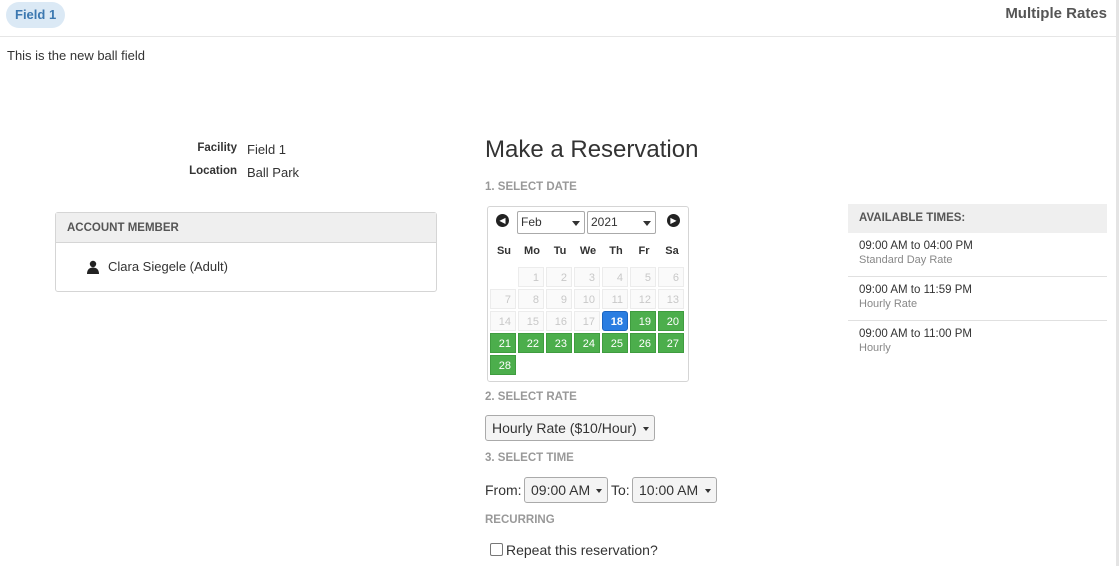  I want to click on repeat-label: Repeat this reservation?, so click(582, 550).